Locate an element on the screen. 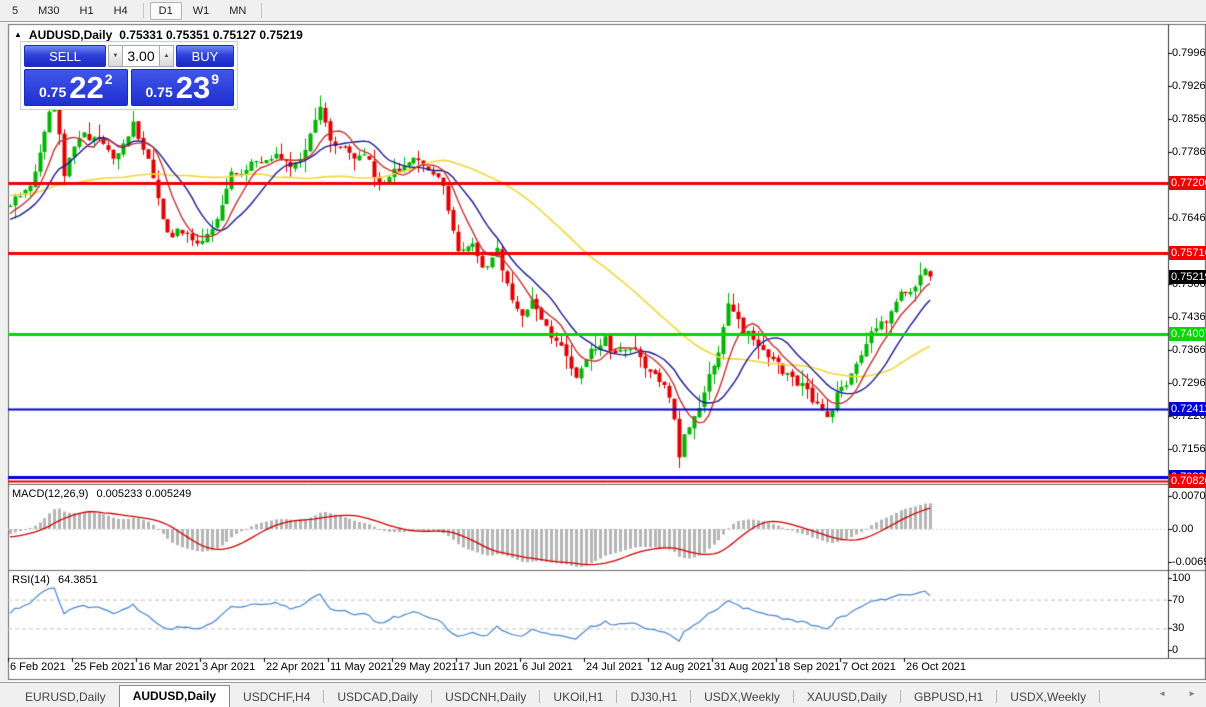 The image size is (1206, 707). volume-field: 3.00 is located at coordinates (141, 56).